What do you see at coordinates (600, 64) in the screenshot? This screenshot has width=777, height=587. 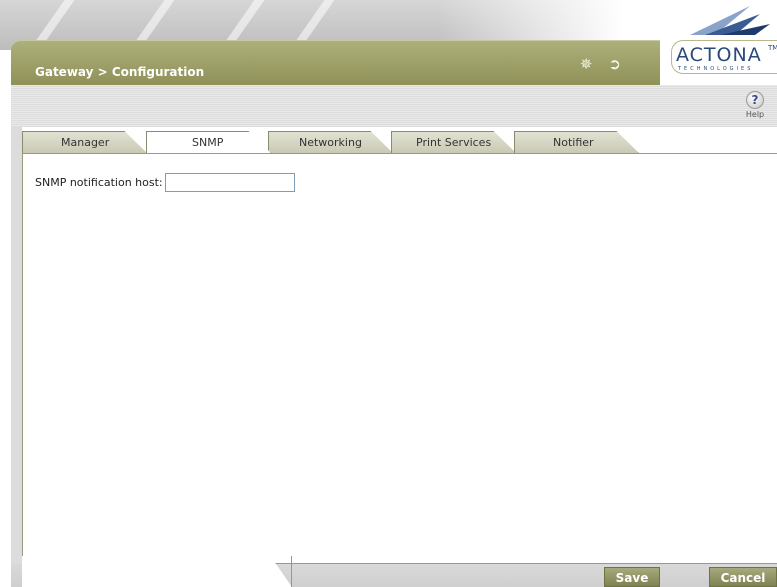 I see `header-icons: ✵ ➲` at bounding box center [600, 64].